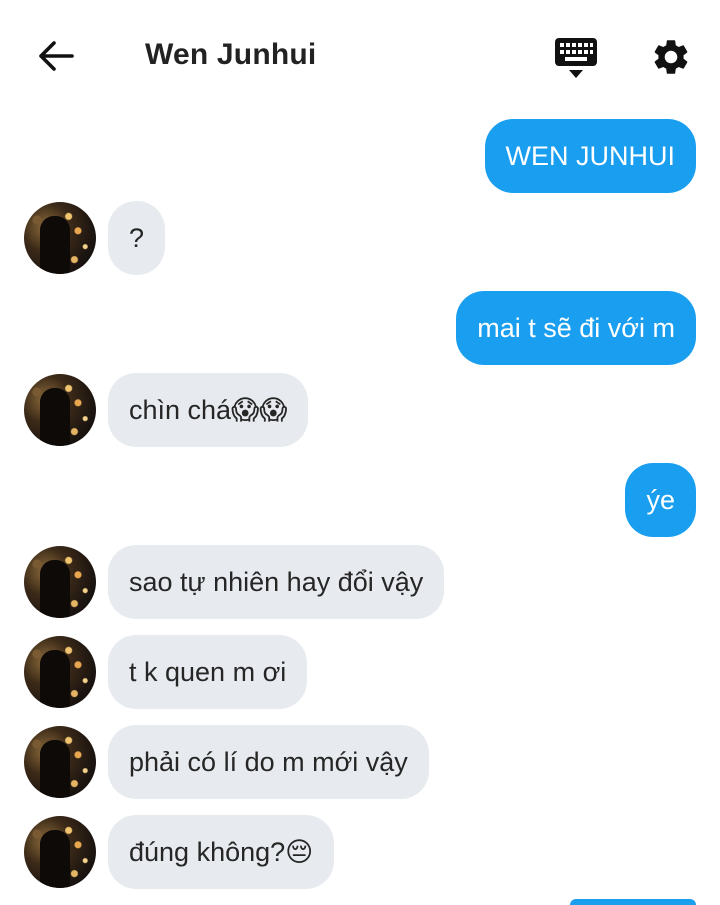 The width and height of the screenshot is (720, 905). I want to click on message-row-incoming: đúng không?😔, so click(360, 852).